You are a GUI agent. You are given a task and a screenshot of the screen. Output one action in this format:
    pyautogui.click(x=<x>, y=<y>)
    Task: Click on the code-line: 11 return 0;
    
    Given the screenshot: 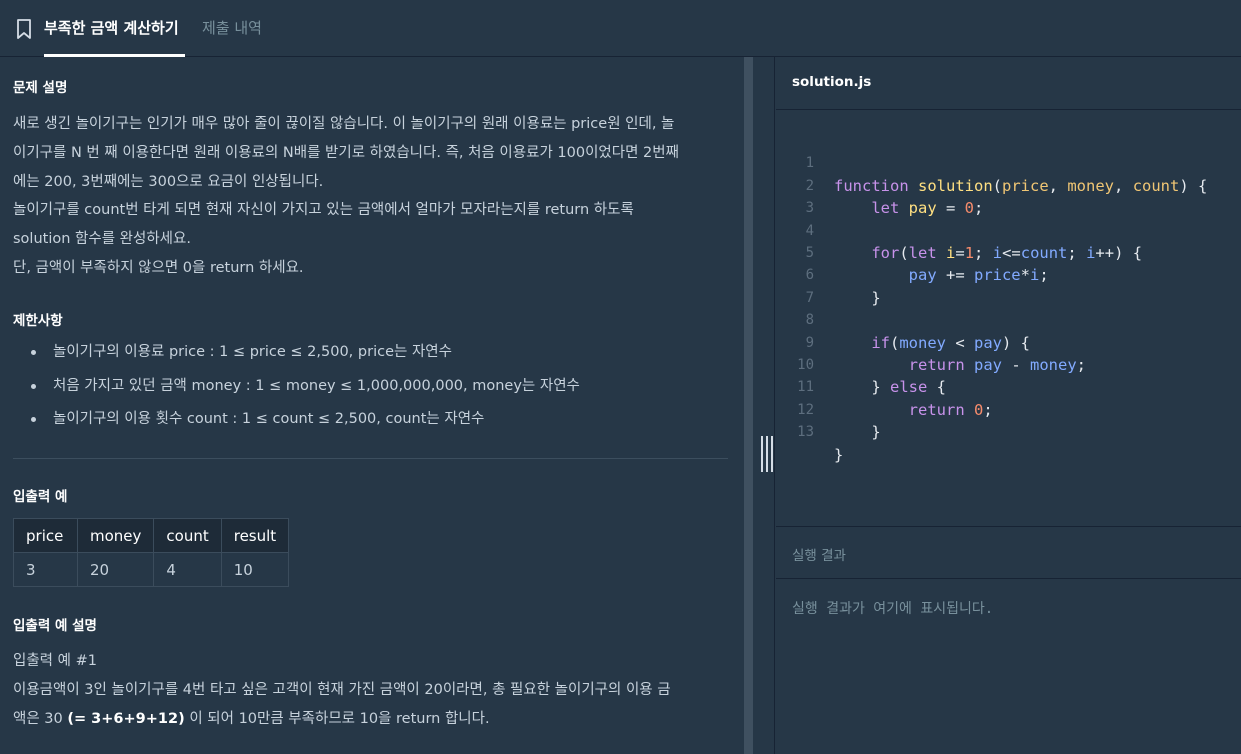 What is the action you would take?
    pyautogui.click(x=884, y=386)
    